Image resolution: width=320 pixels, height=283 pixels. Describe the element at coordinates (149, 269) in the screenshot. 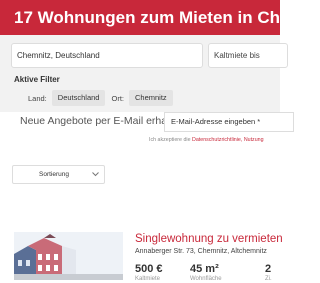

I see `price-value: 500 €` at that location.